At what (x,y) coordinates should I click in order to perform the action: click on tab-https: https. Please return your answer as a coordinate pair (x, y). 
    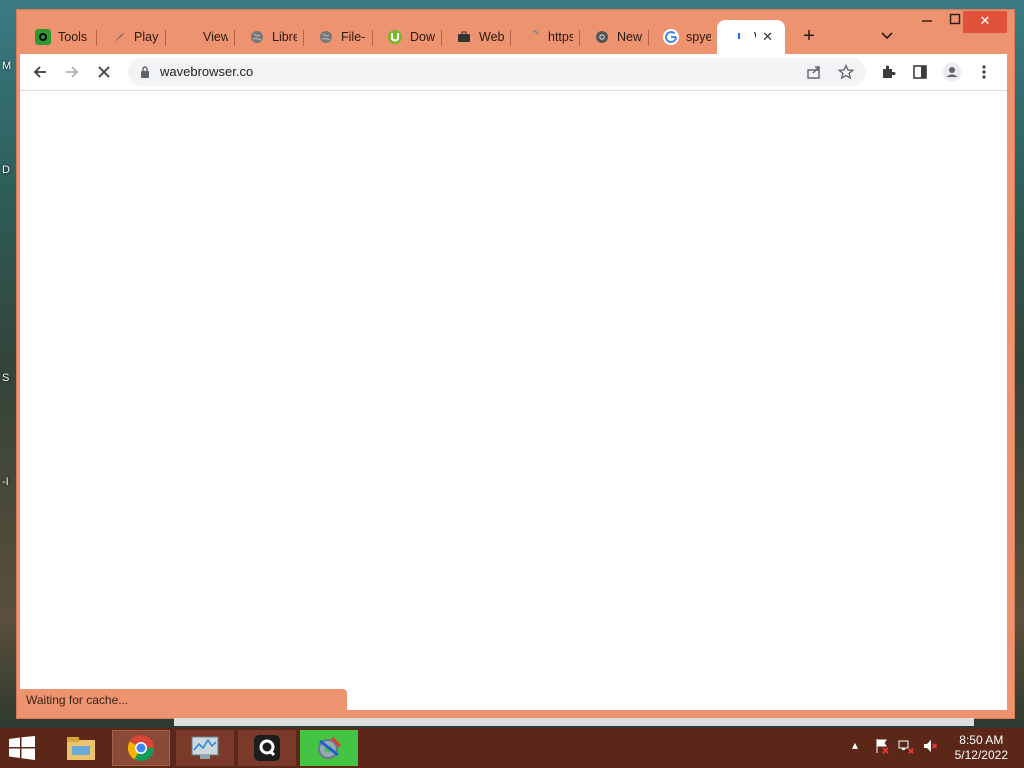
    Looking at the image, I should click on (545, 37).